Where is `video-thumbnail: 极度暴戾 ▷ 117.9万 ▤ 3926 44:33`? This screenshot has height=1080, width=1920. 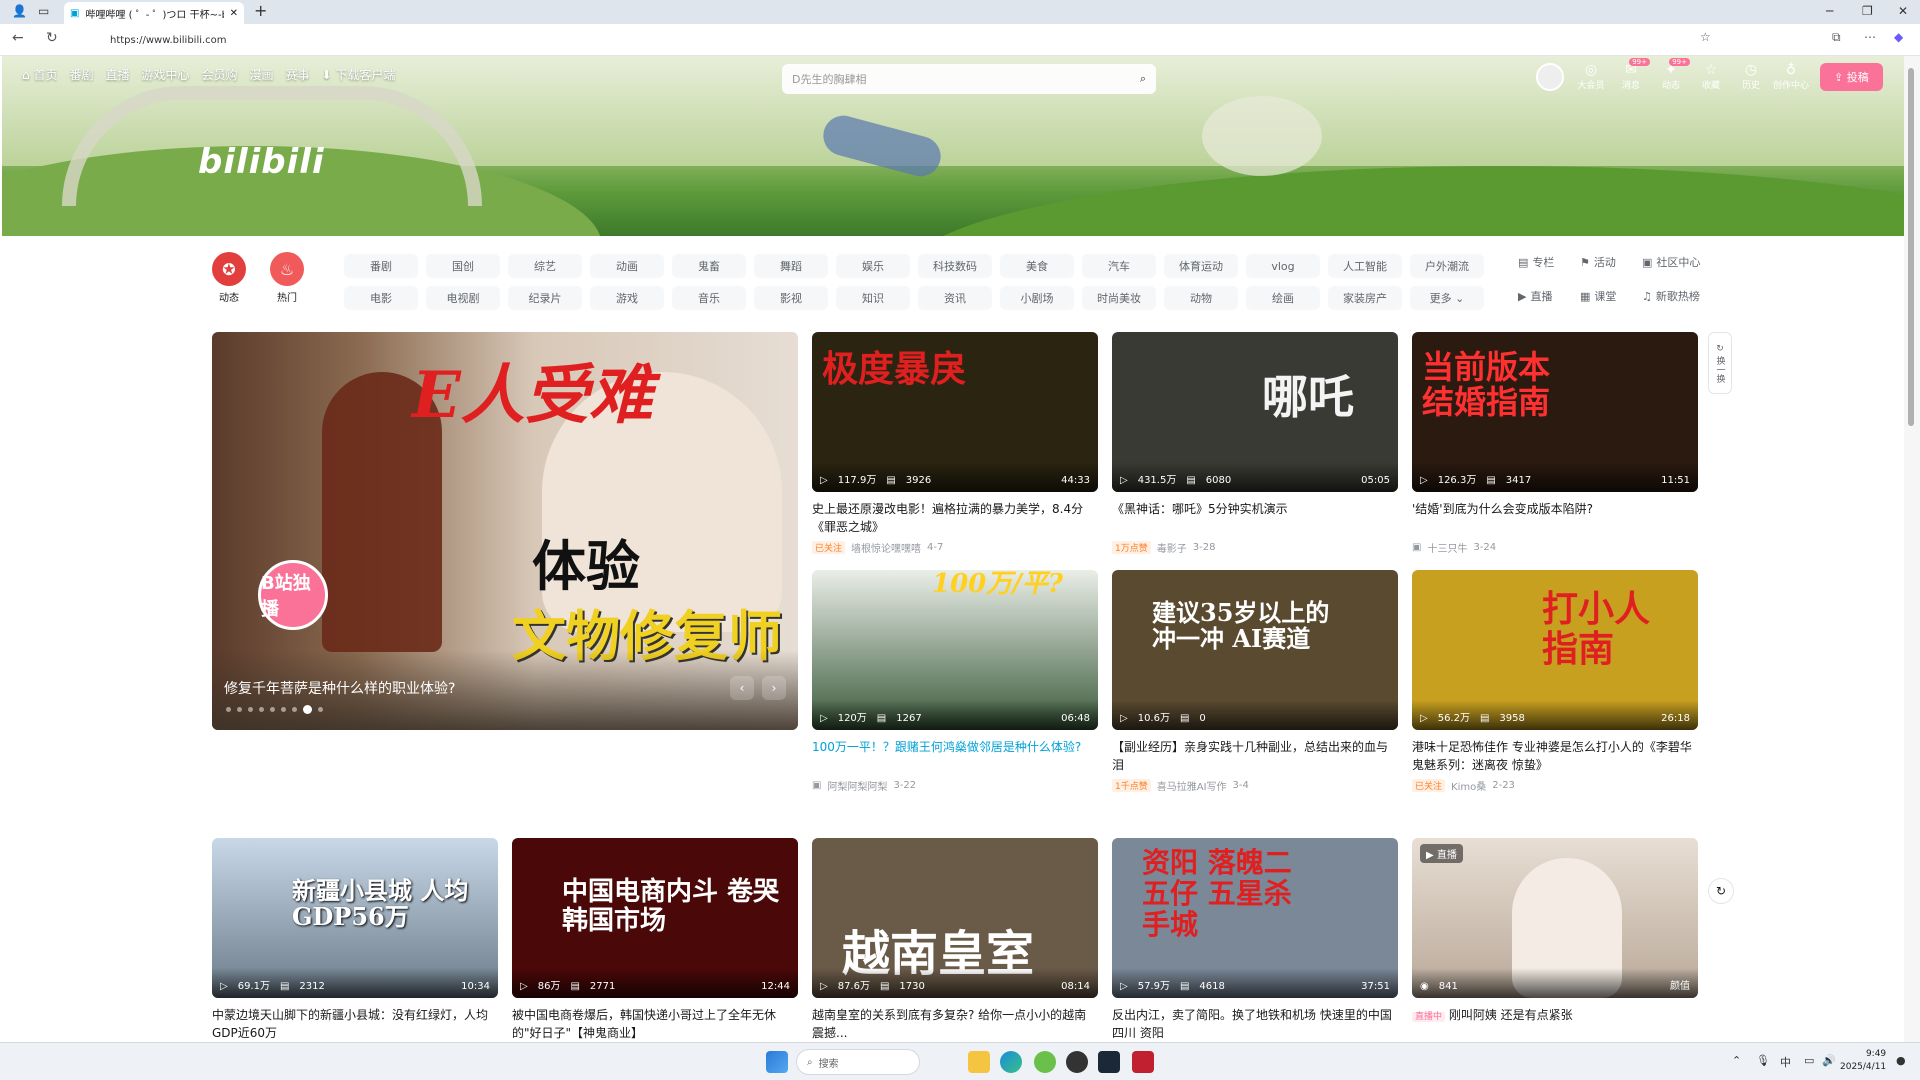
video-thumbnail: 极度暴戾 ▷ 117.9万 ▤ 3926 44:33 is located at coordinates (955, 412).